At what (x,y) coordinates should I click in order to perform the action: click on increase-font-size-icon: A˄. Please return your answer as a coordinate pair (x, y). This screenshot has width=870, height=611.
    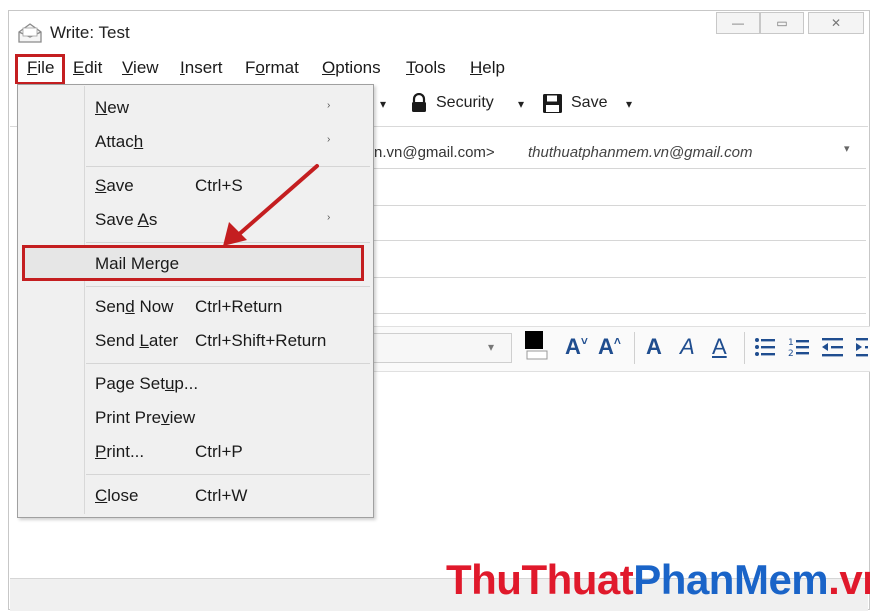
    Looking at the image, I should click on (609, 347).